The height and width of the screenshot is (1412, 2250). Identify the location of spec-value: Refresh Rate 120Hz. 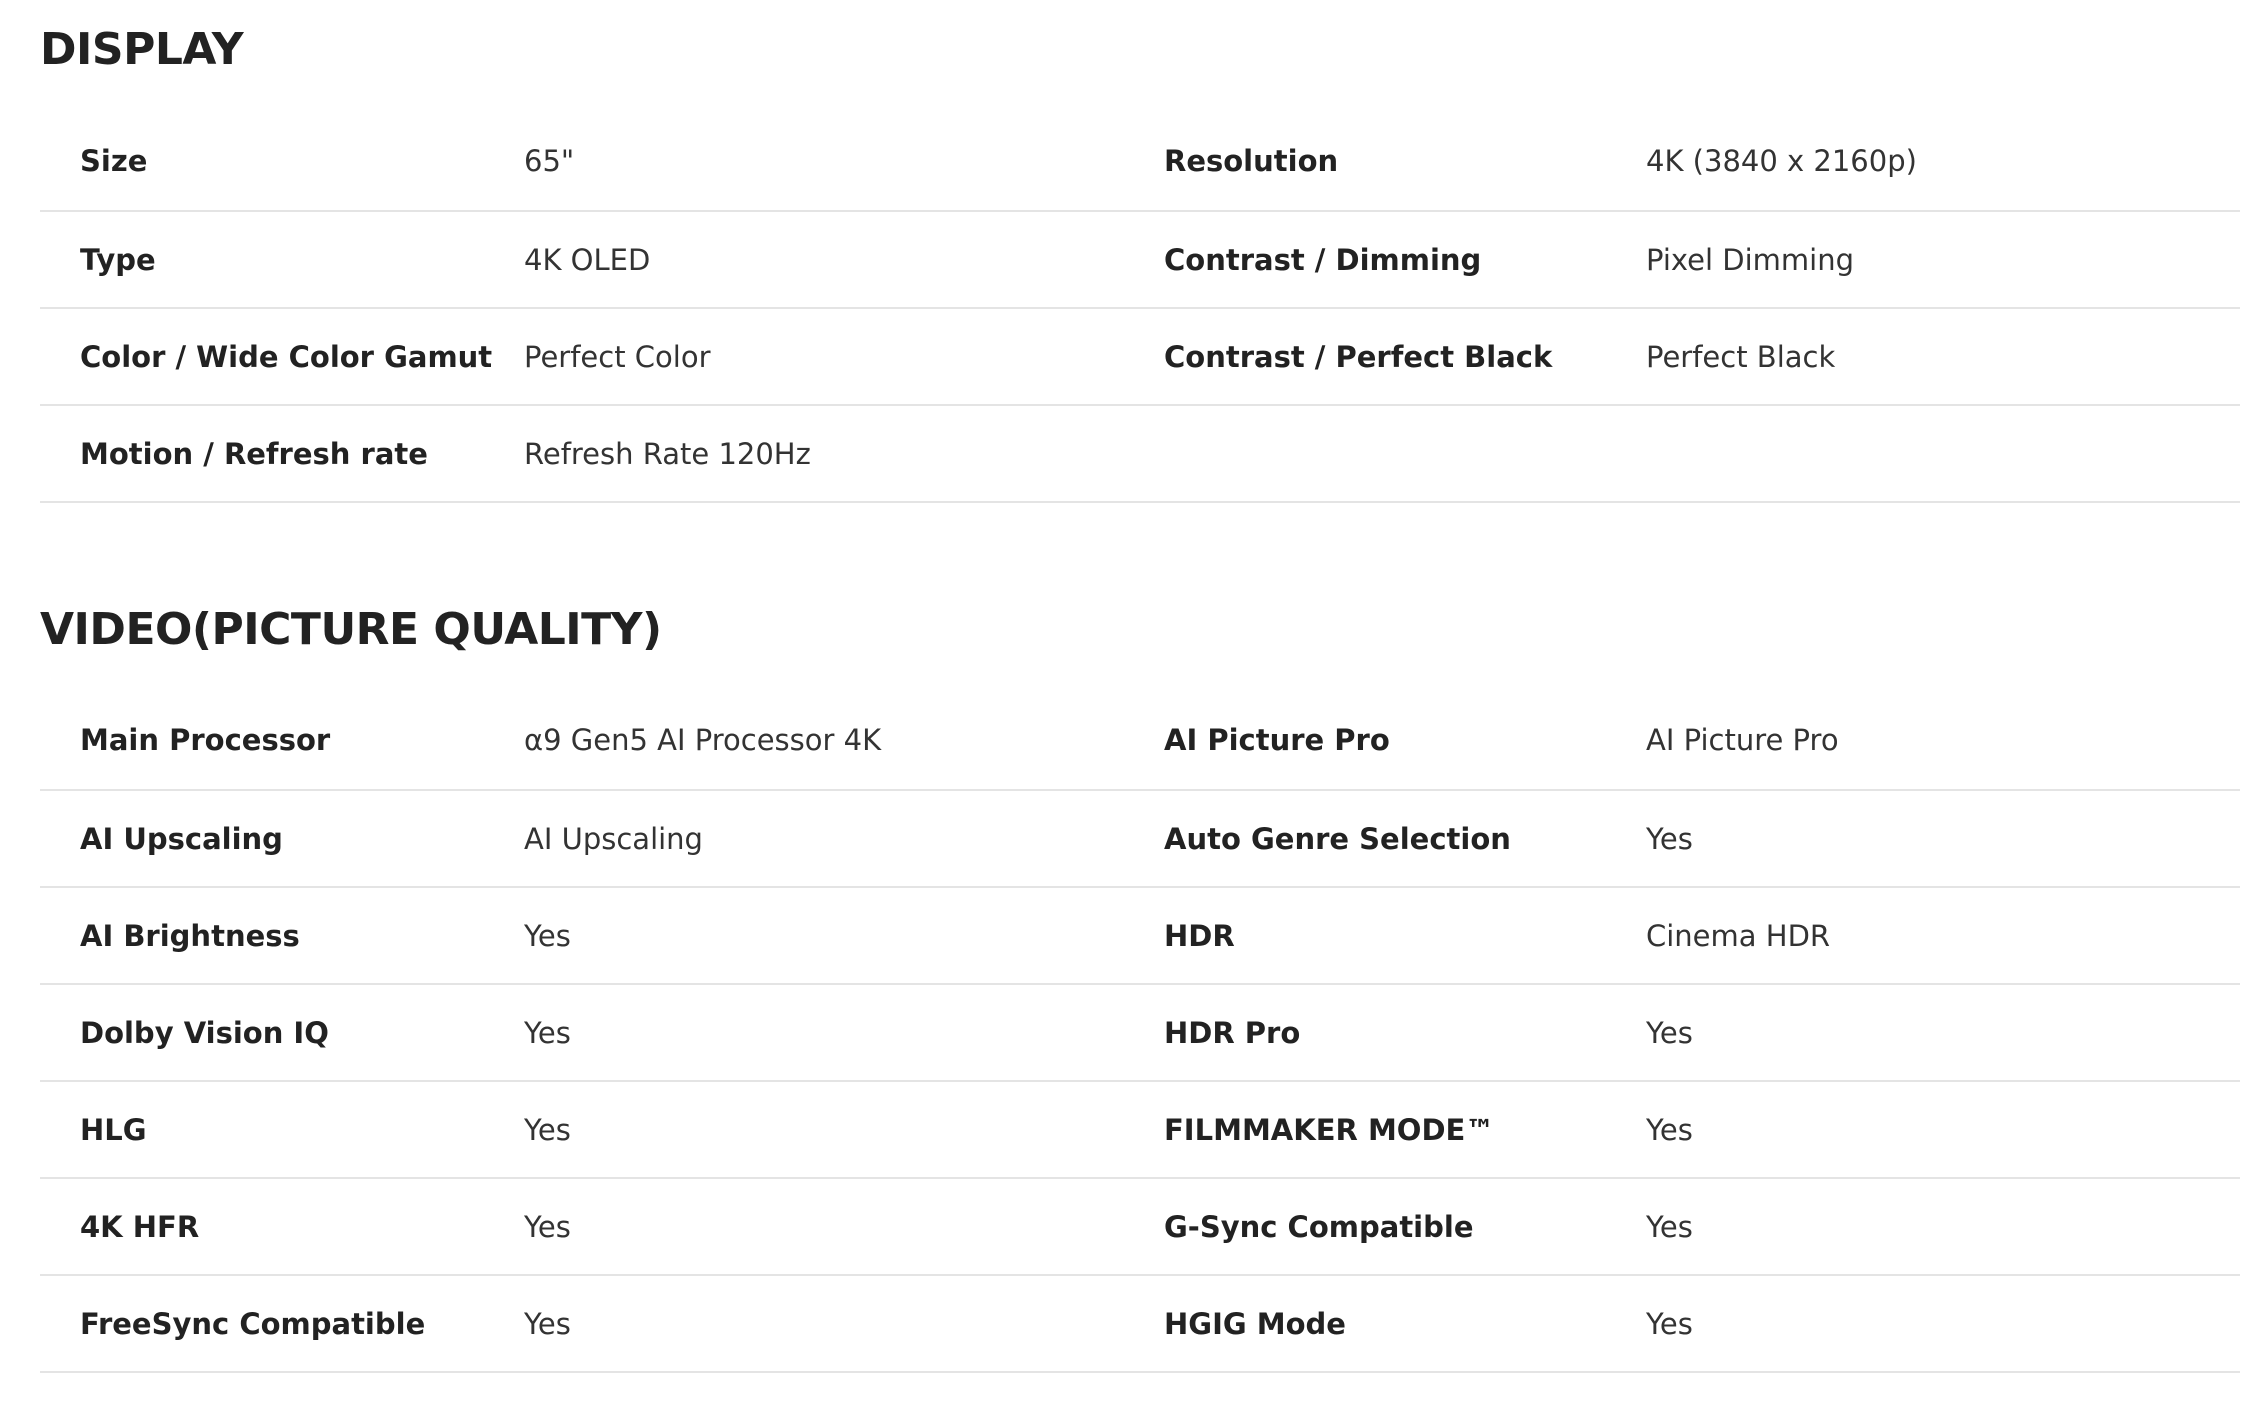
(667, 453).